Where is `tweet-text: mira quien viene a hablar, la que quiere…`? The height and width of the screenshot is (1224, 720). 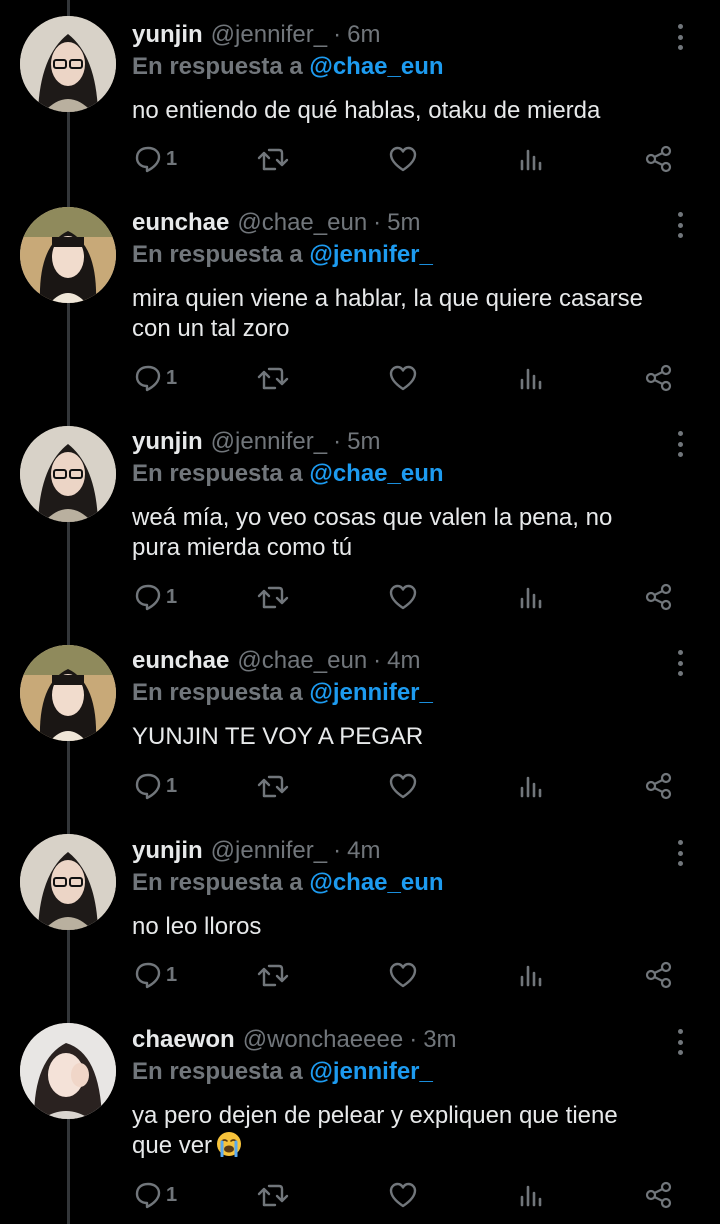
tweet-text: mira quien viene a hablar, la que quiere… is located at coordinates (412, 314).